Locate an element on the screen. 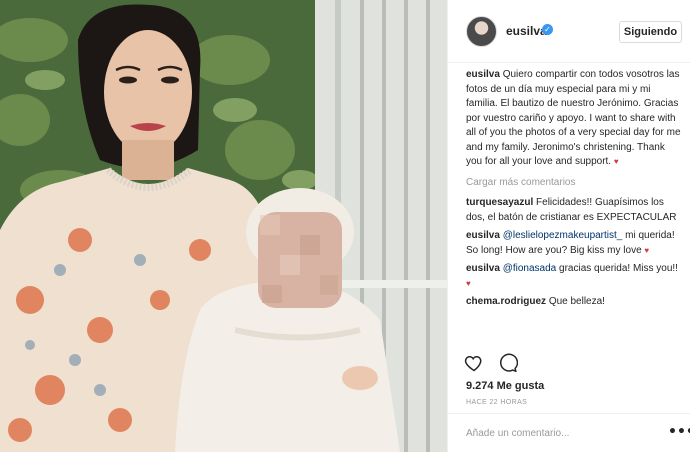 This screenshot has width=690, height=452. comment-mention-link: @fionasada is located at coordinates (530, 268).